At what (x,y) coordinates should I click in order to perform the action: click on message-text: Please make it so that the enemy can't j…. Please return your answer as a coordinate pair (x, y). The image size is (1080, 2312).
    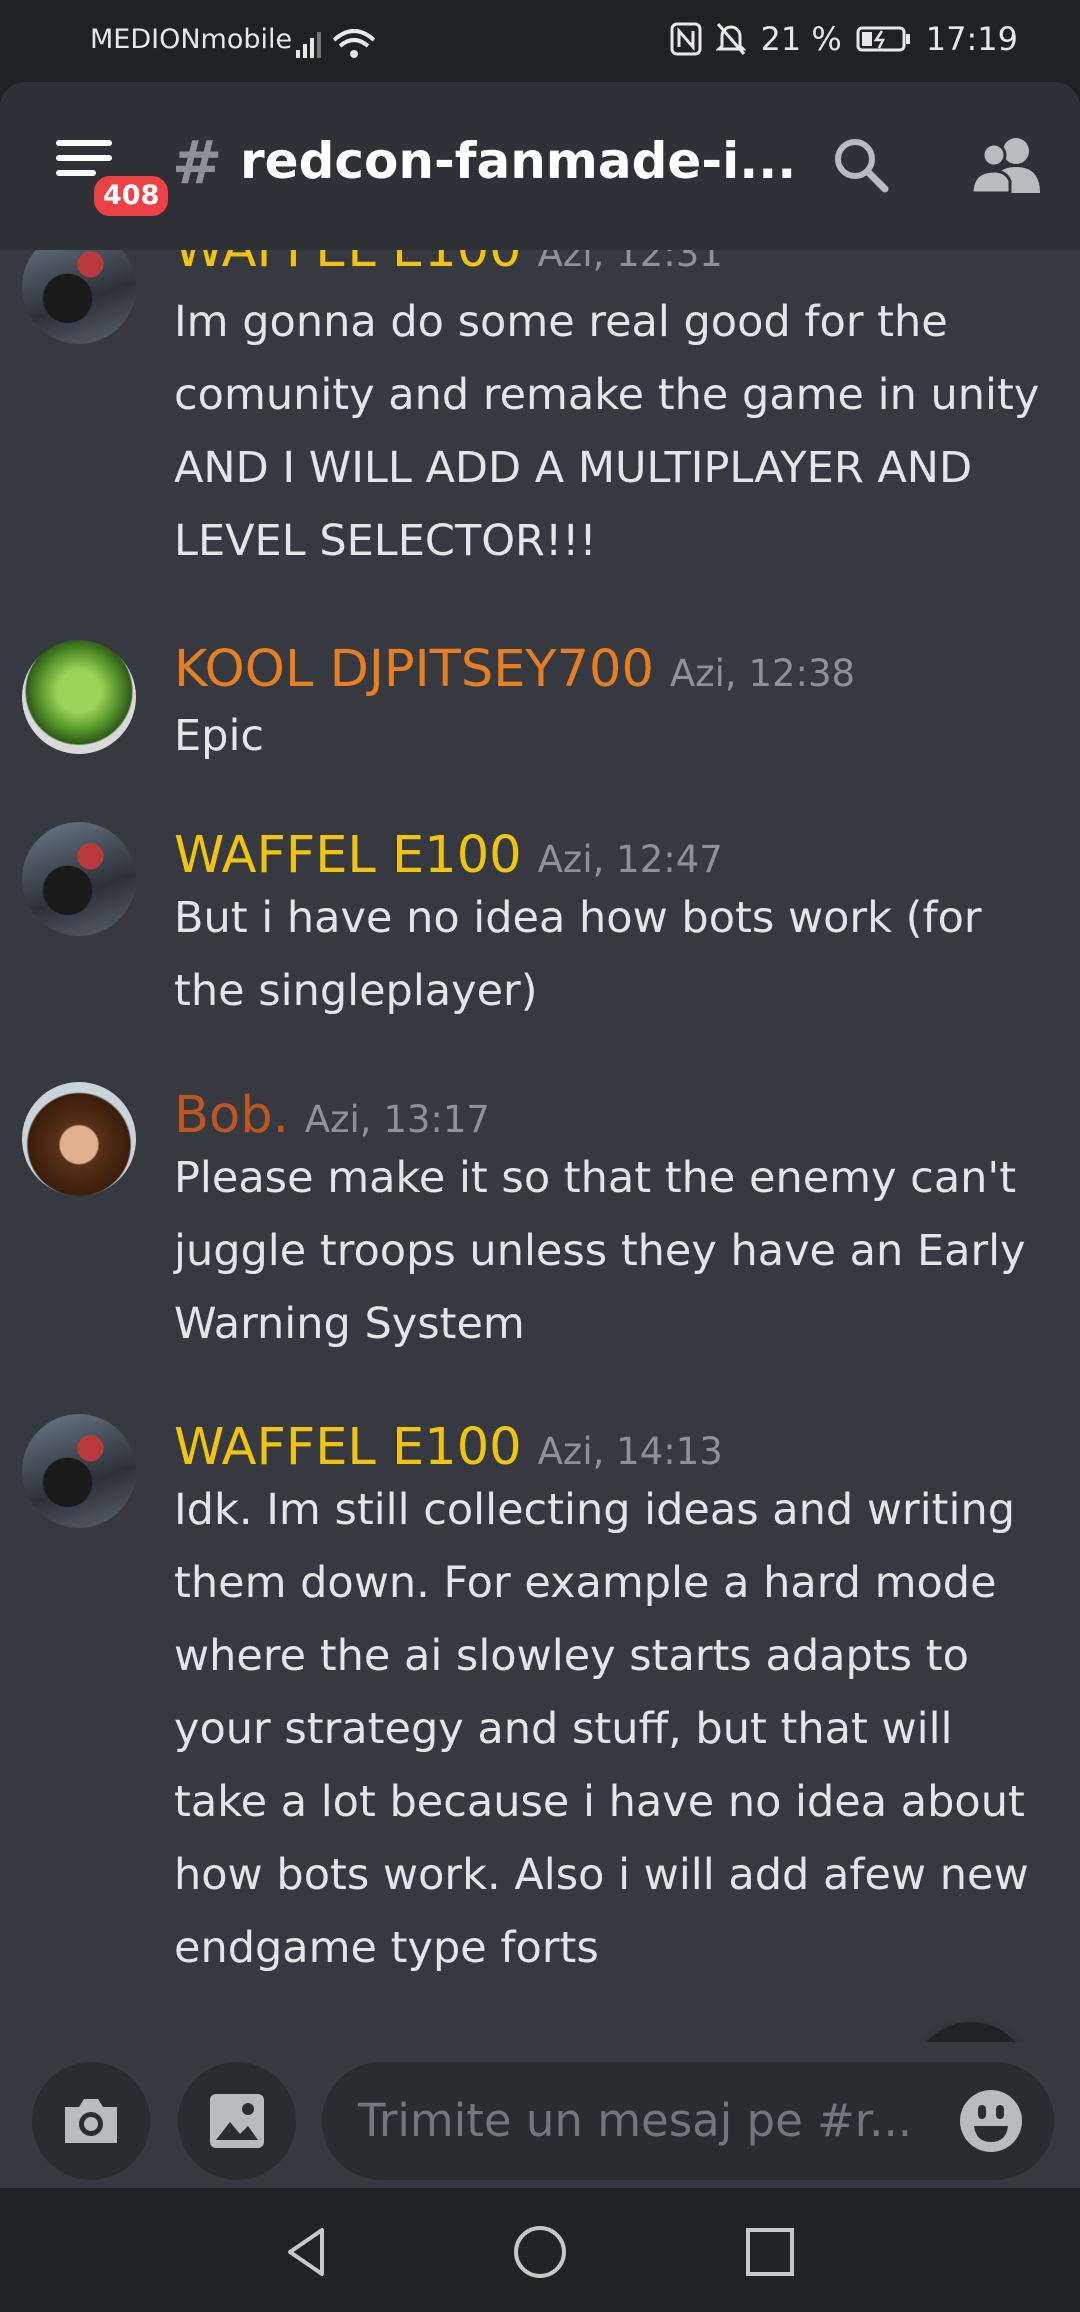
    Looking at the image, I should click on (600, 1251).